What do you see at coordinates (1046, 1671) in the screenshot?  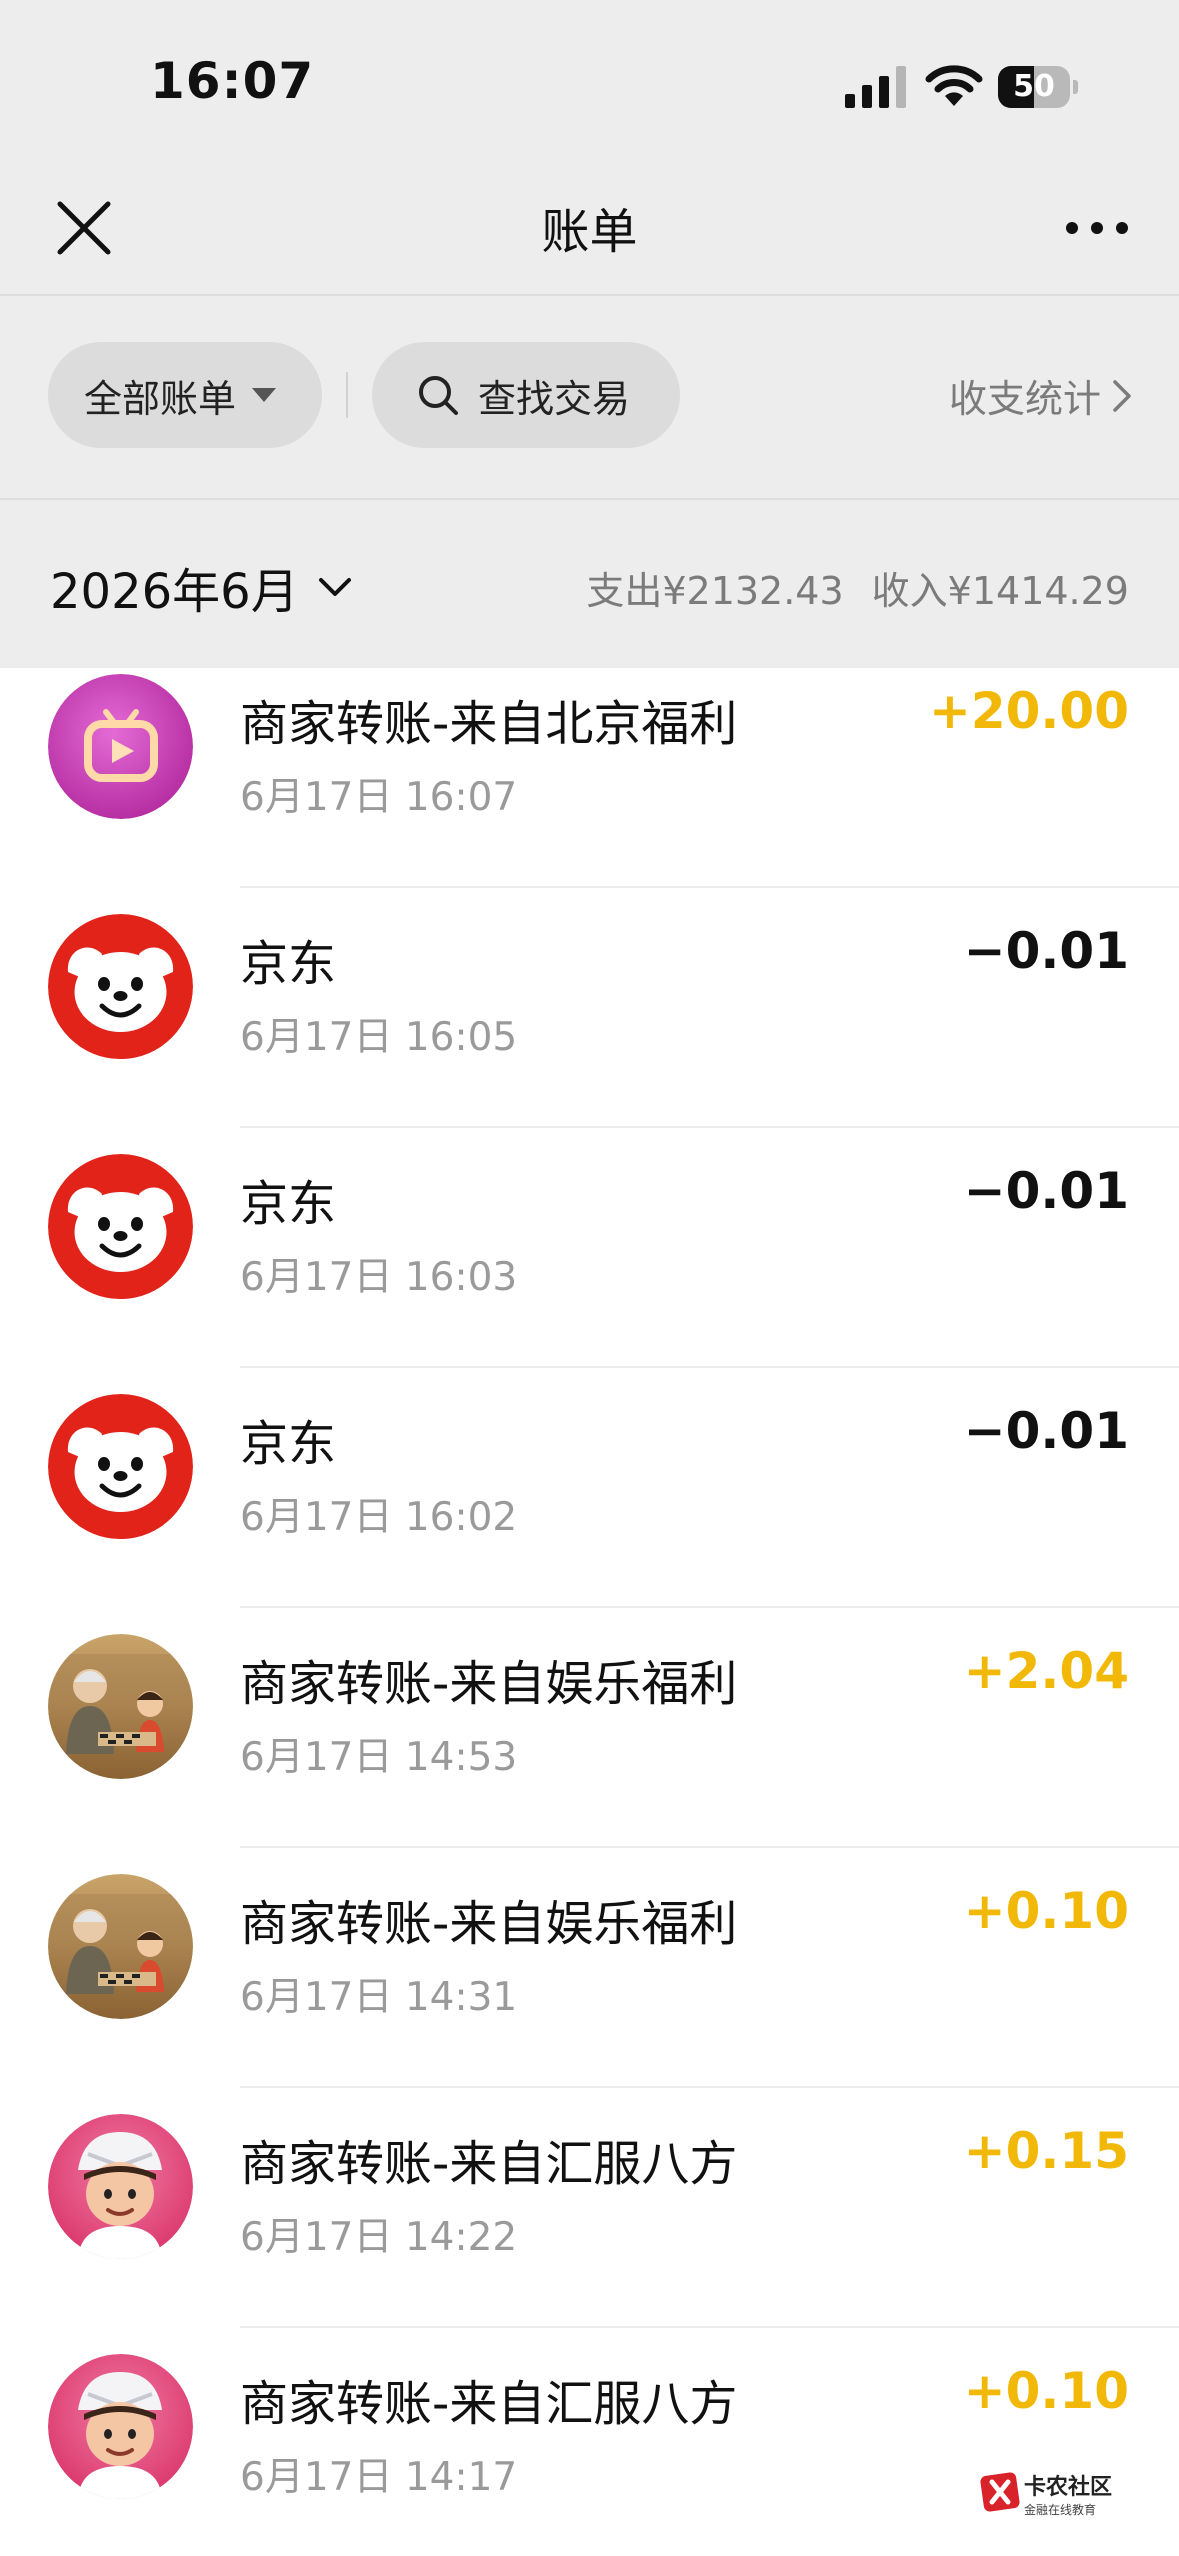 I see `transaction-amount: +2.04` at bounding box center [1046, 1671].